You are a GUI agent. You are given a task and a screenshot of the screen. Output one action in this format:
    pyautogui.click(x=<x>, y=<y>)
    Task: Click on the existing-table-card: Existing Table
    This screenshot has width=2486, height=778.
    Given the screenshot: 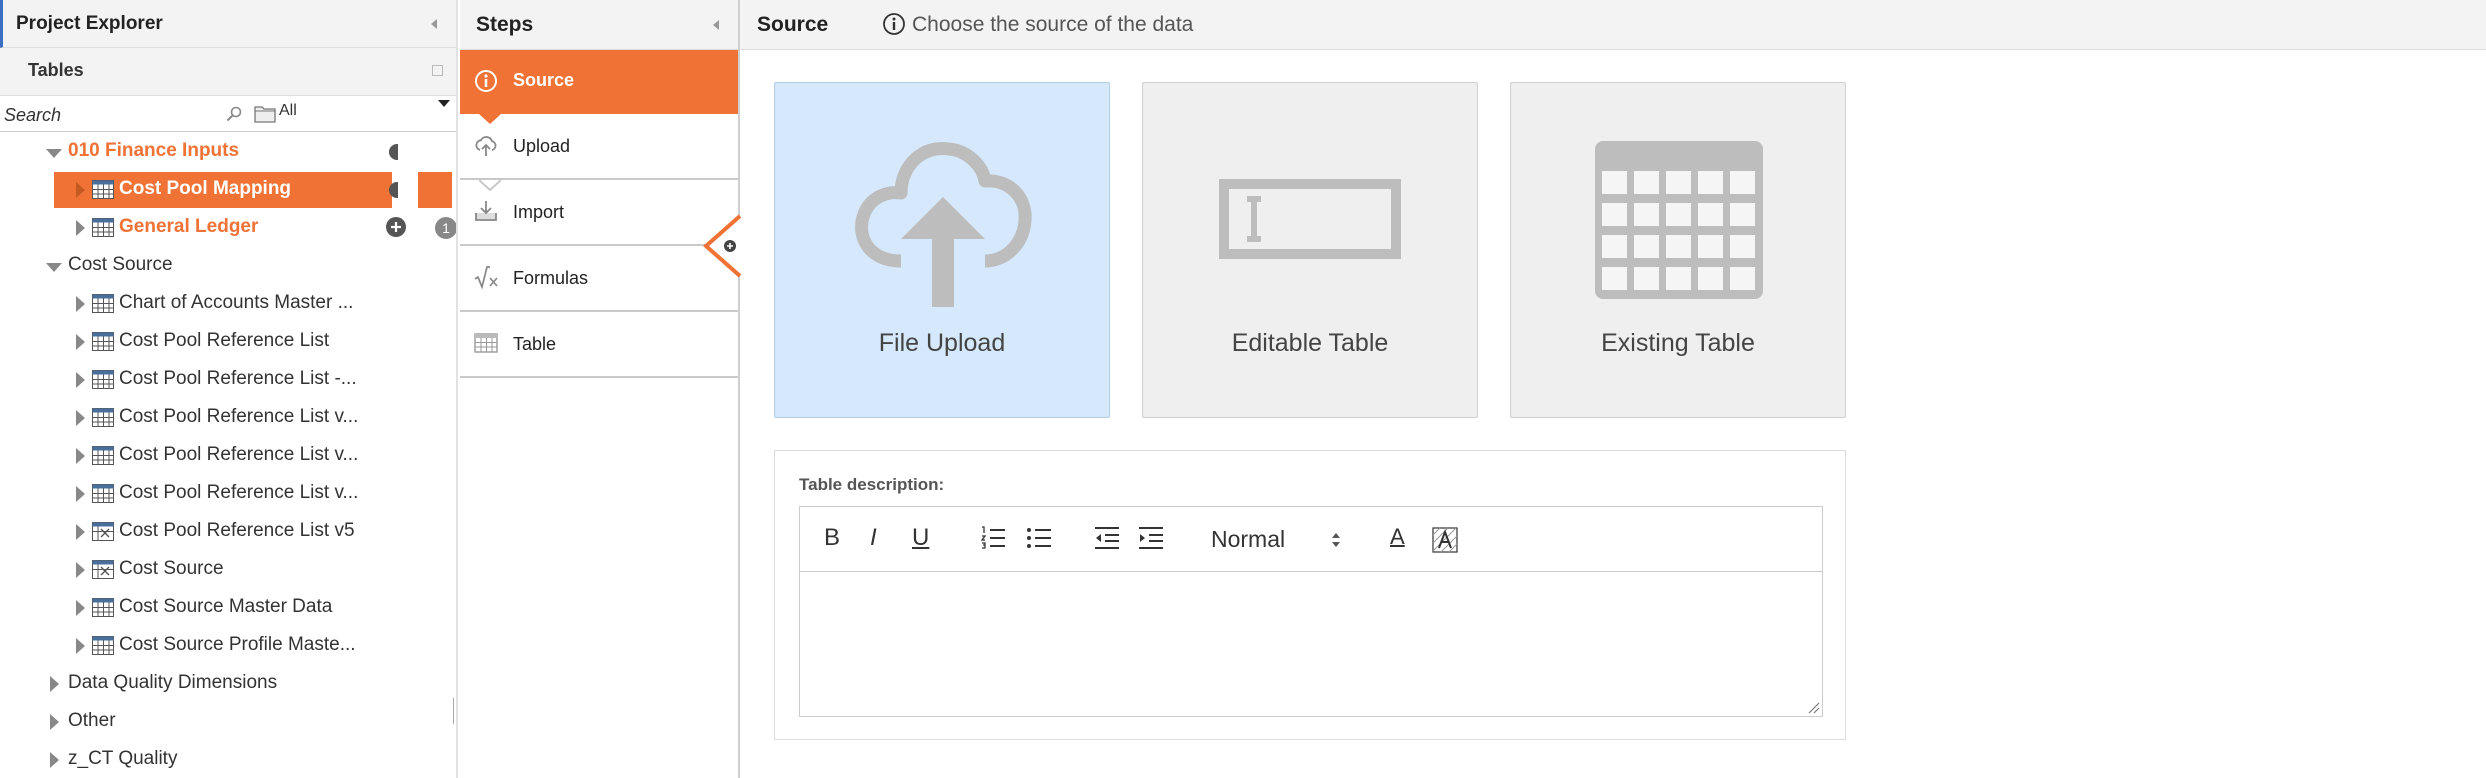 What is the action you would take?
    pyautogui.click(x=1678, y=250)
    